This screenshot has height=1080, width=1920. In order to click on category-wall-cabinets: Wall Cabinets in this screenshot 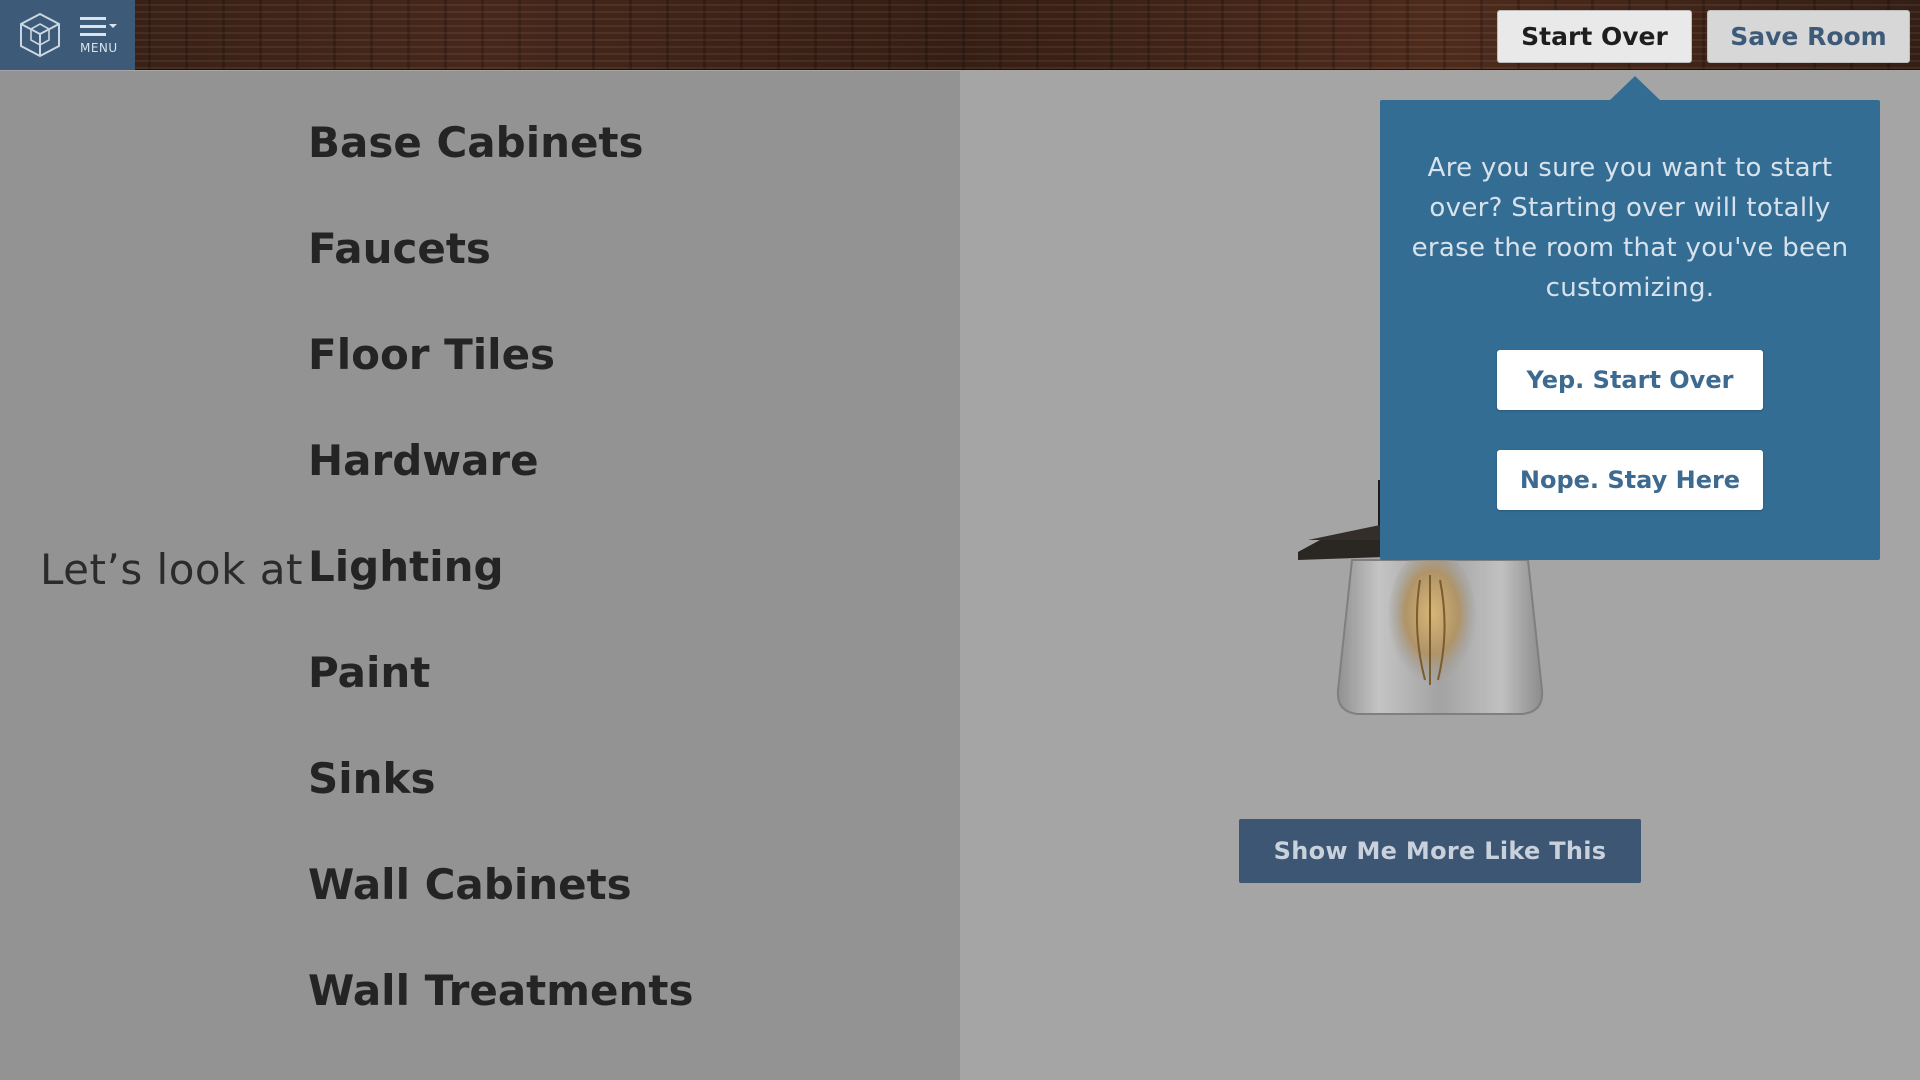, I will do `click(470, 884)`.